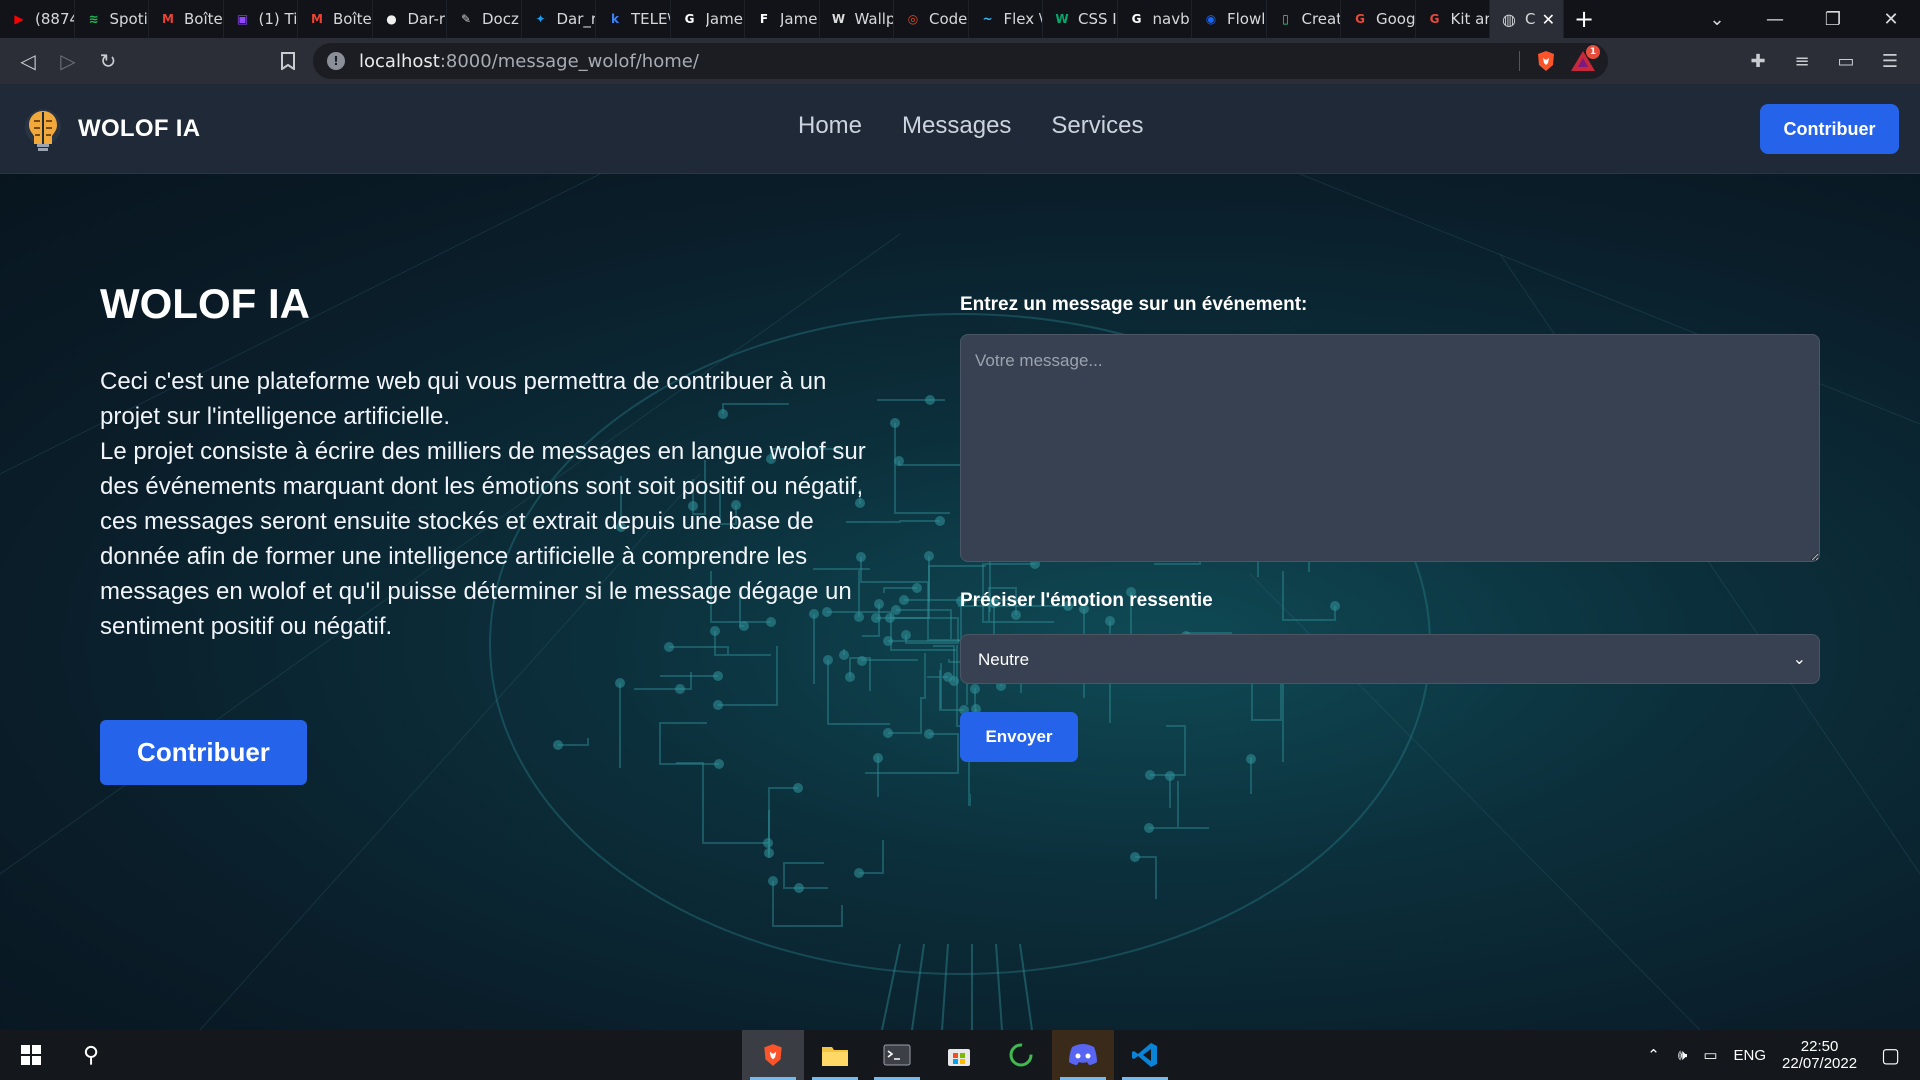  I want to click on chevron-up-icon: ⌃, so click(1653, 1055).